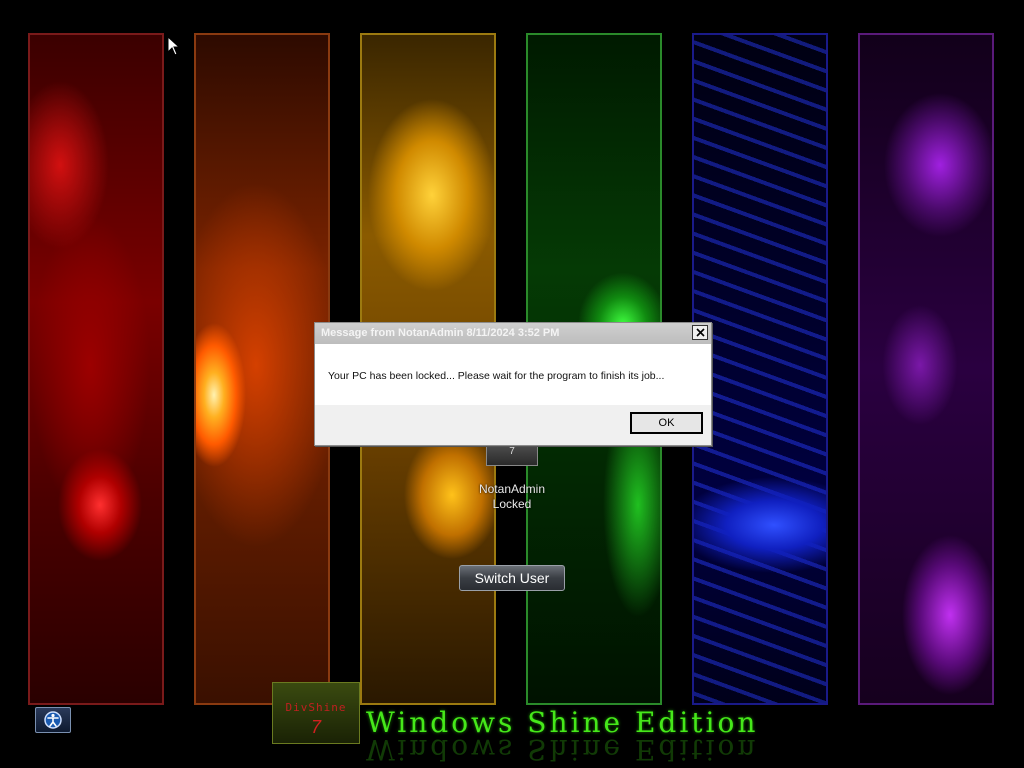  What do you see at coordinates (96, 369) in the screenshot?
I see `wallpaper-panel-red` at bounding box center [96, 369].